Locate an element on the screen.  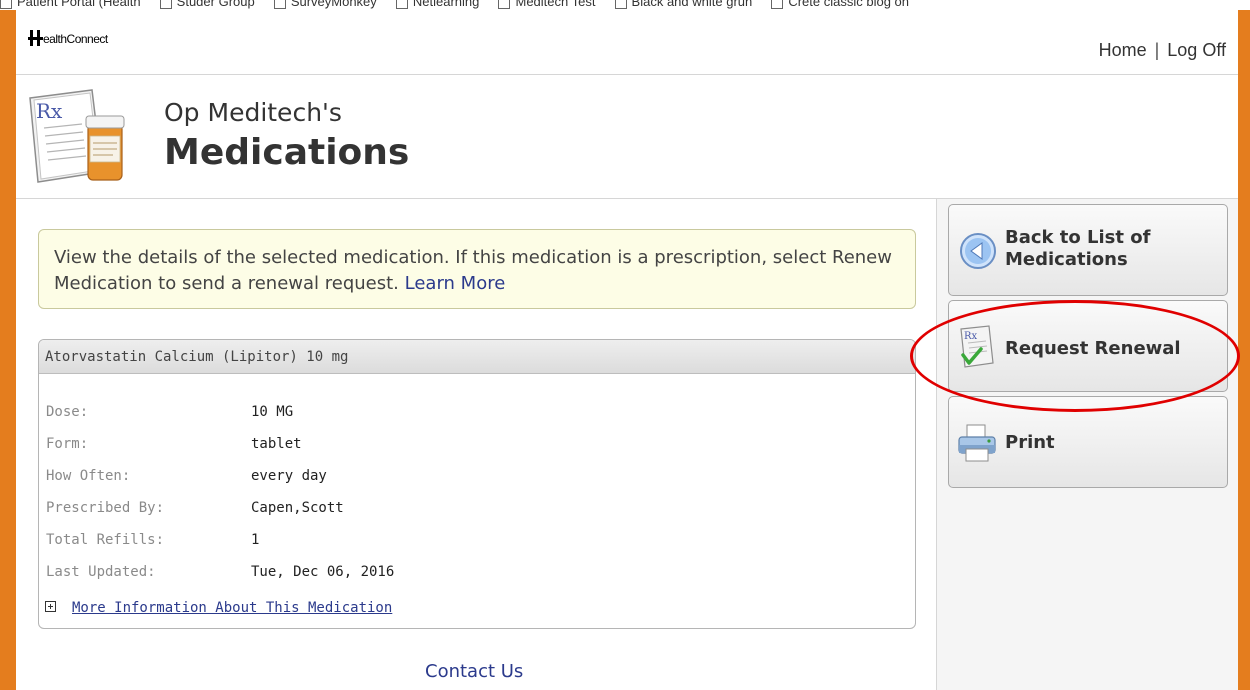
field-label: Form: is located at coordinates (67, 444).